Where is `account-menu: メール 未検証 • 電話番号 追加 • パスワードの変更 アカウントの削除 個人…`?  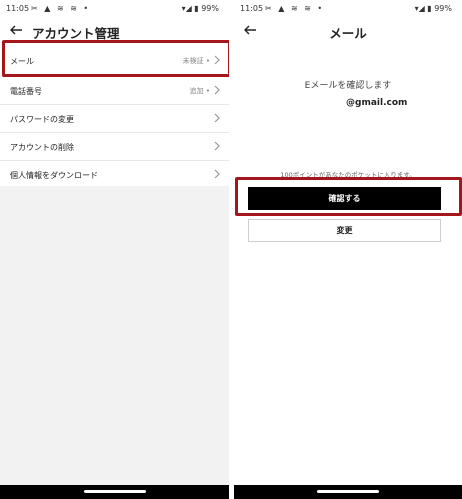
account-menu: メール 未検証 • 電話番号 追加 • パスワードの変更 アカウントの削除 個人… is located at coordinates (114, 116).